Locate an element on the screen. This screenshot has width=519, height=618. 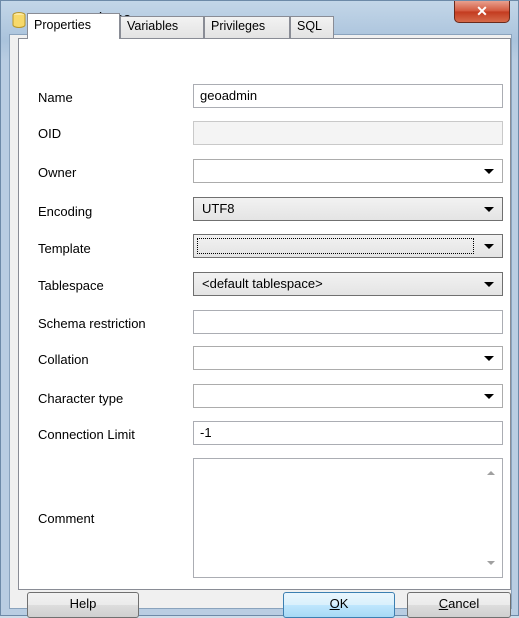
tab-variables: Variables is located at coordinates (162, 27).